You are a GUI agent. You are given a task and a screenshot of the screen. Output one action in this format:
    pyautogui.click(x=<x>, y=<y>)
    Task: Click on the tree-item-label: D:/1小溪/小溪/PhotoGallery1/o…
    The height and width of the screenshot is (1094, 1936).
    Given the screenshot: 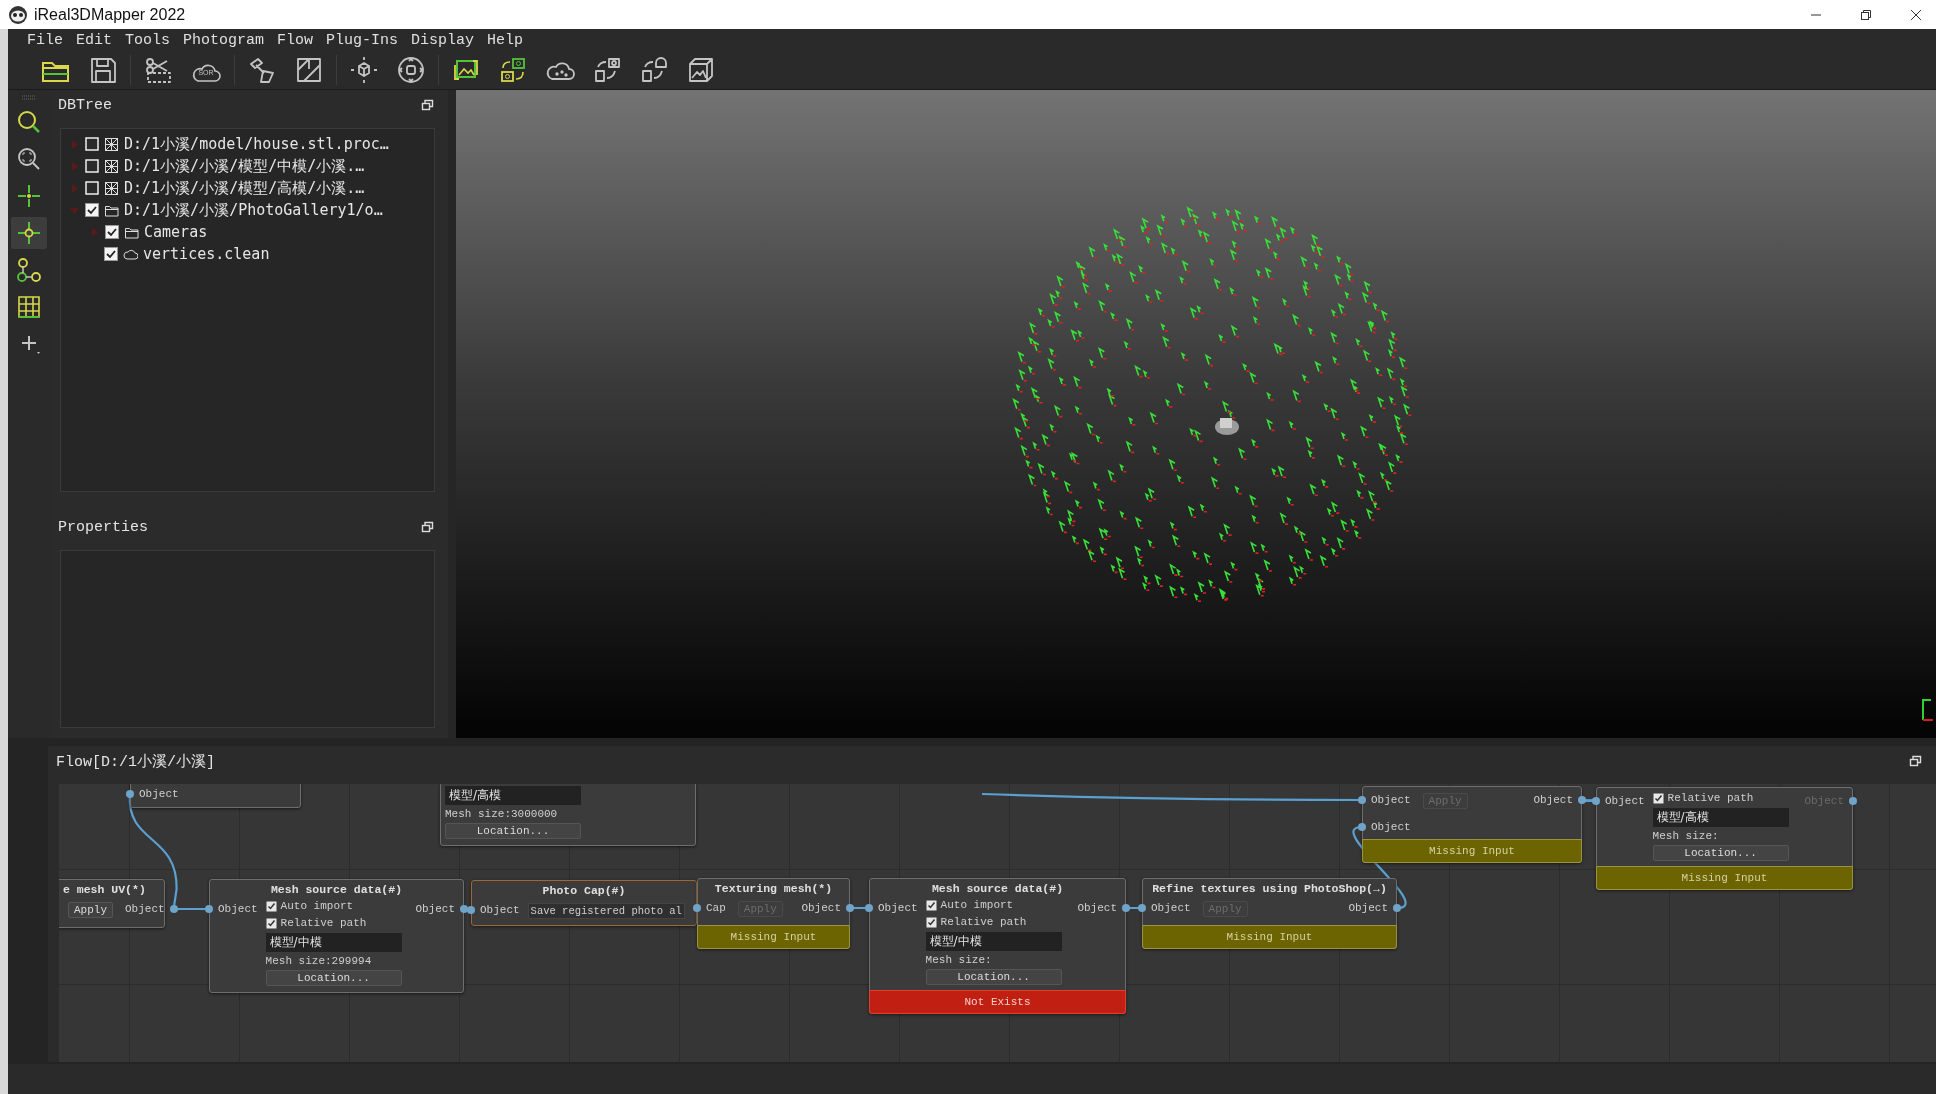 What is the action you would take?
    pyautogui.click(x=253, y=210)
    